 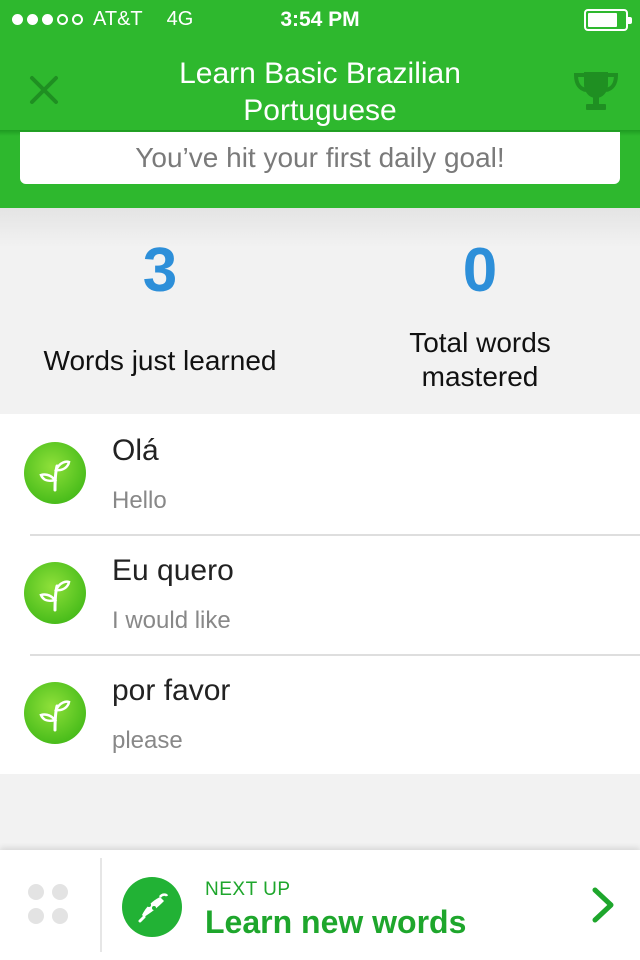 What do you see at coordinates (147, 740) in the screenshot?
I see `word-definition: please` at bounding box center [147, 740].